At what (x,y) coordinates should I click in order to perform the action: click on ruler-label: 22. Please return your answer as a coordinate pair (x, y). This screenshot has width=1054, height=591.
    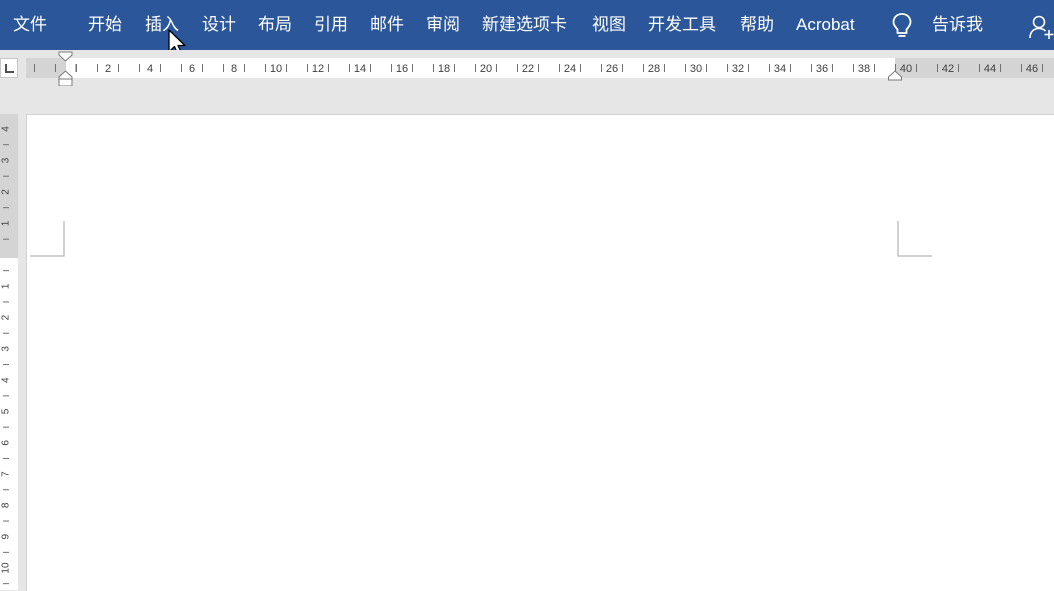
    Looking at the image, I should click on (528, 69).